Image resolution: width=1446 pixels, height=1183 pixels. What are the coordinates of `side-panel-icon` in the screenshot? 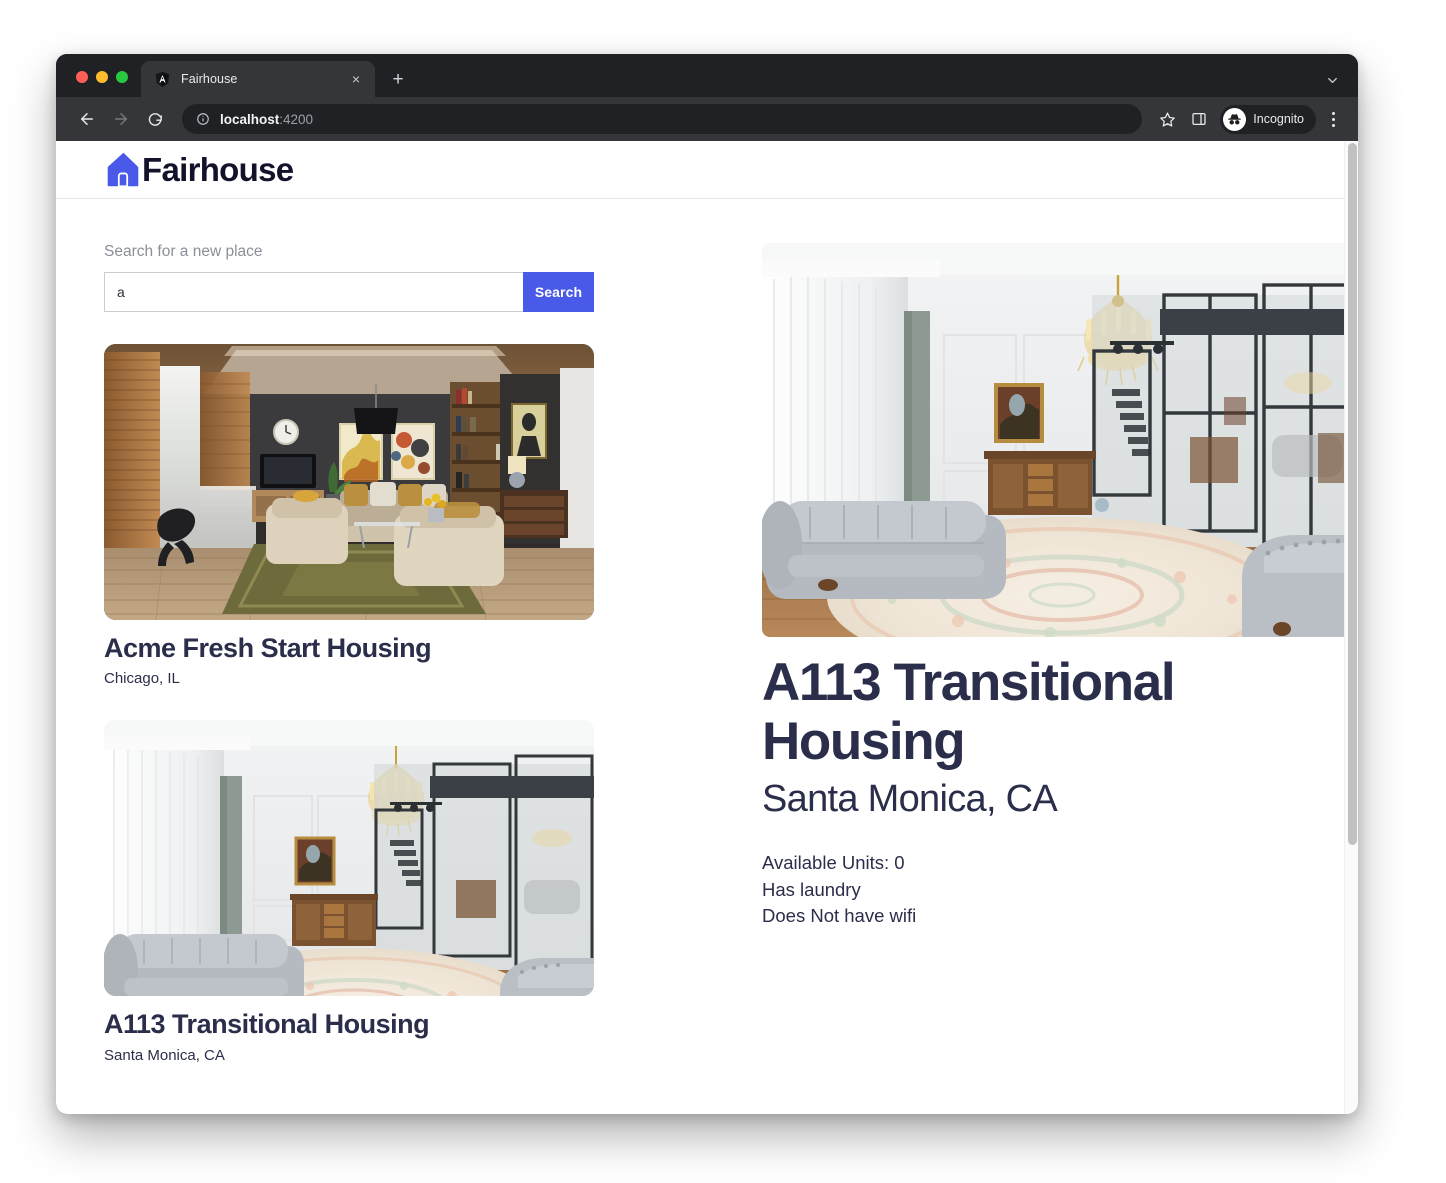 It's located at (1199, 119).